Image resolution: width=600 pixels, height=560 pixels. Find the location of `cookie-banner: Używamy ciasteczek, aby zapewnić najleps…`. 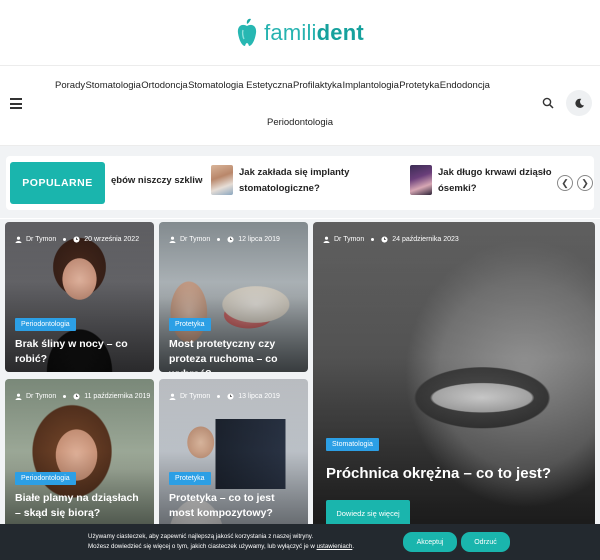

cookie-banner: Używamy ciasteczek, aby zapewnić najleps… is located at coordinates (300, 542).